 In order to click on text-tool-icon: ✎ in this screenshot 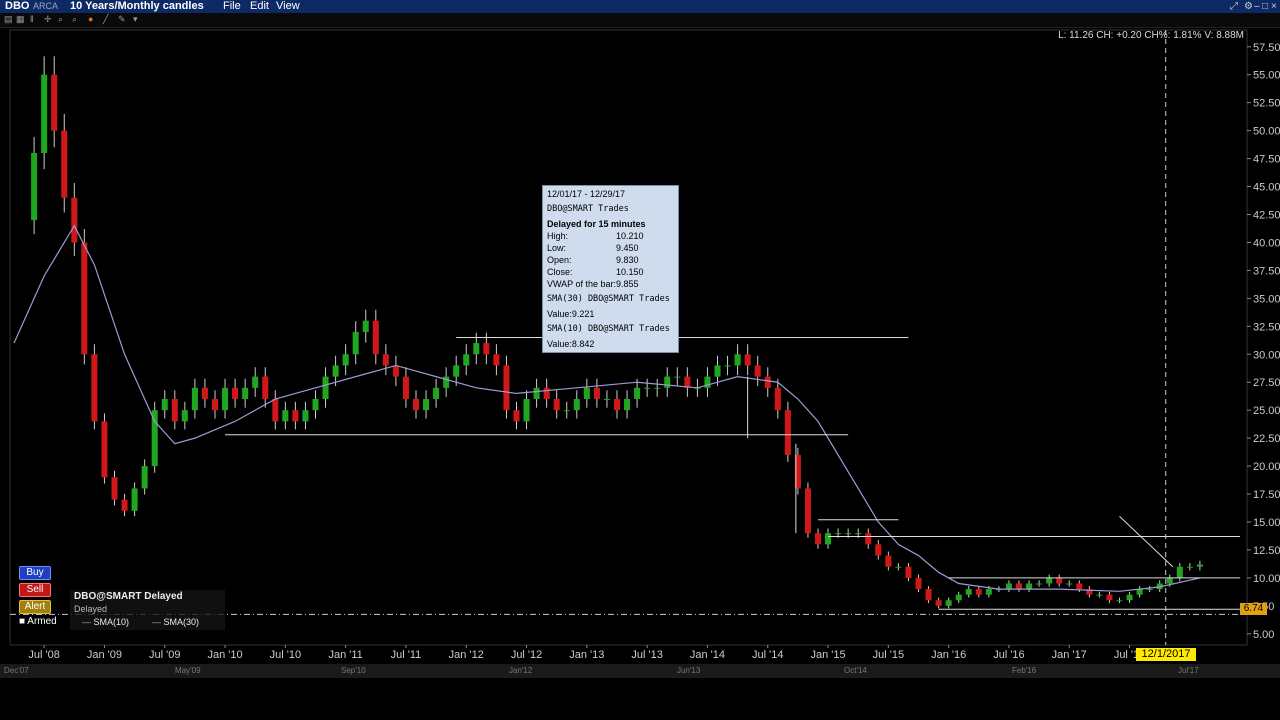, I will do `click(122, 19)`.